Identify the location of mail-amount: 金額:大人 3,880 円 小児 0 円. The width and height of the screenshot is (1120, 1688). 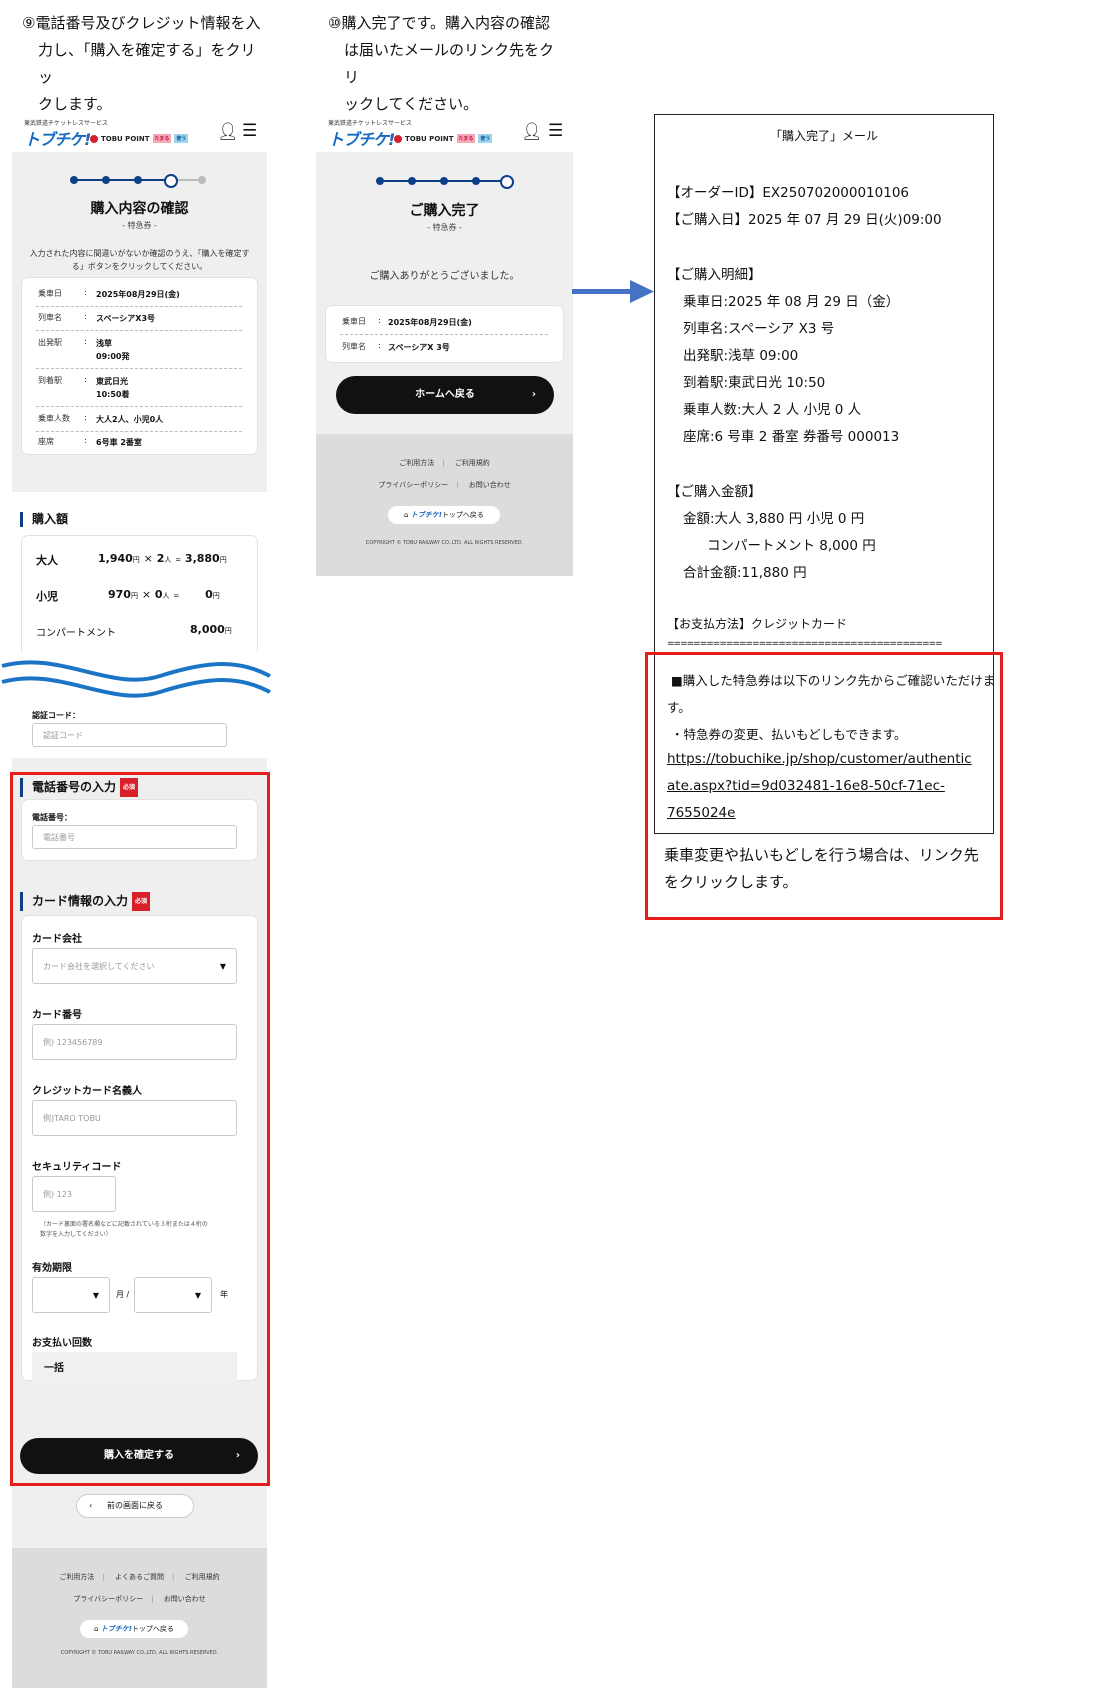
(774, 519).